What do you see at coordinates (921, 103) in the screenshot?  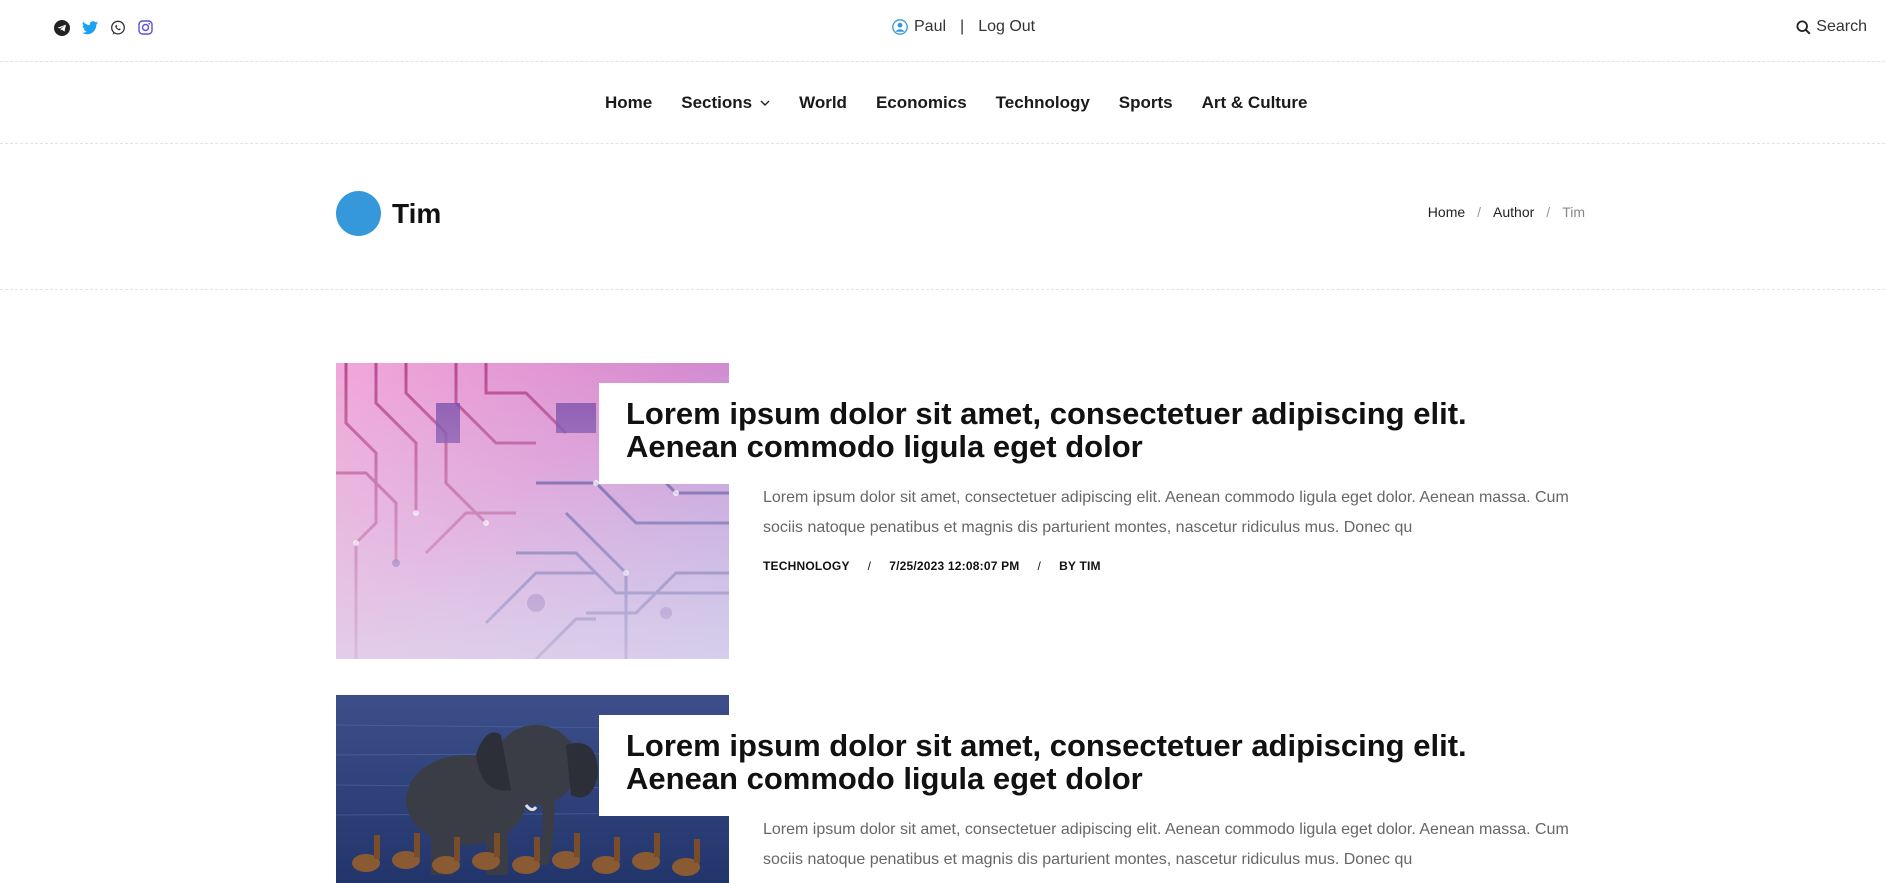 I see `nav-item-economics: Economics` at bounding box center [921, 103].